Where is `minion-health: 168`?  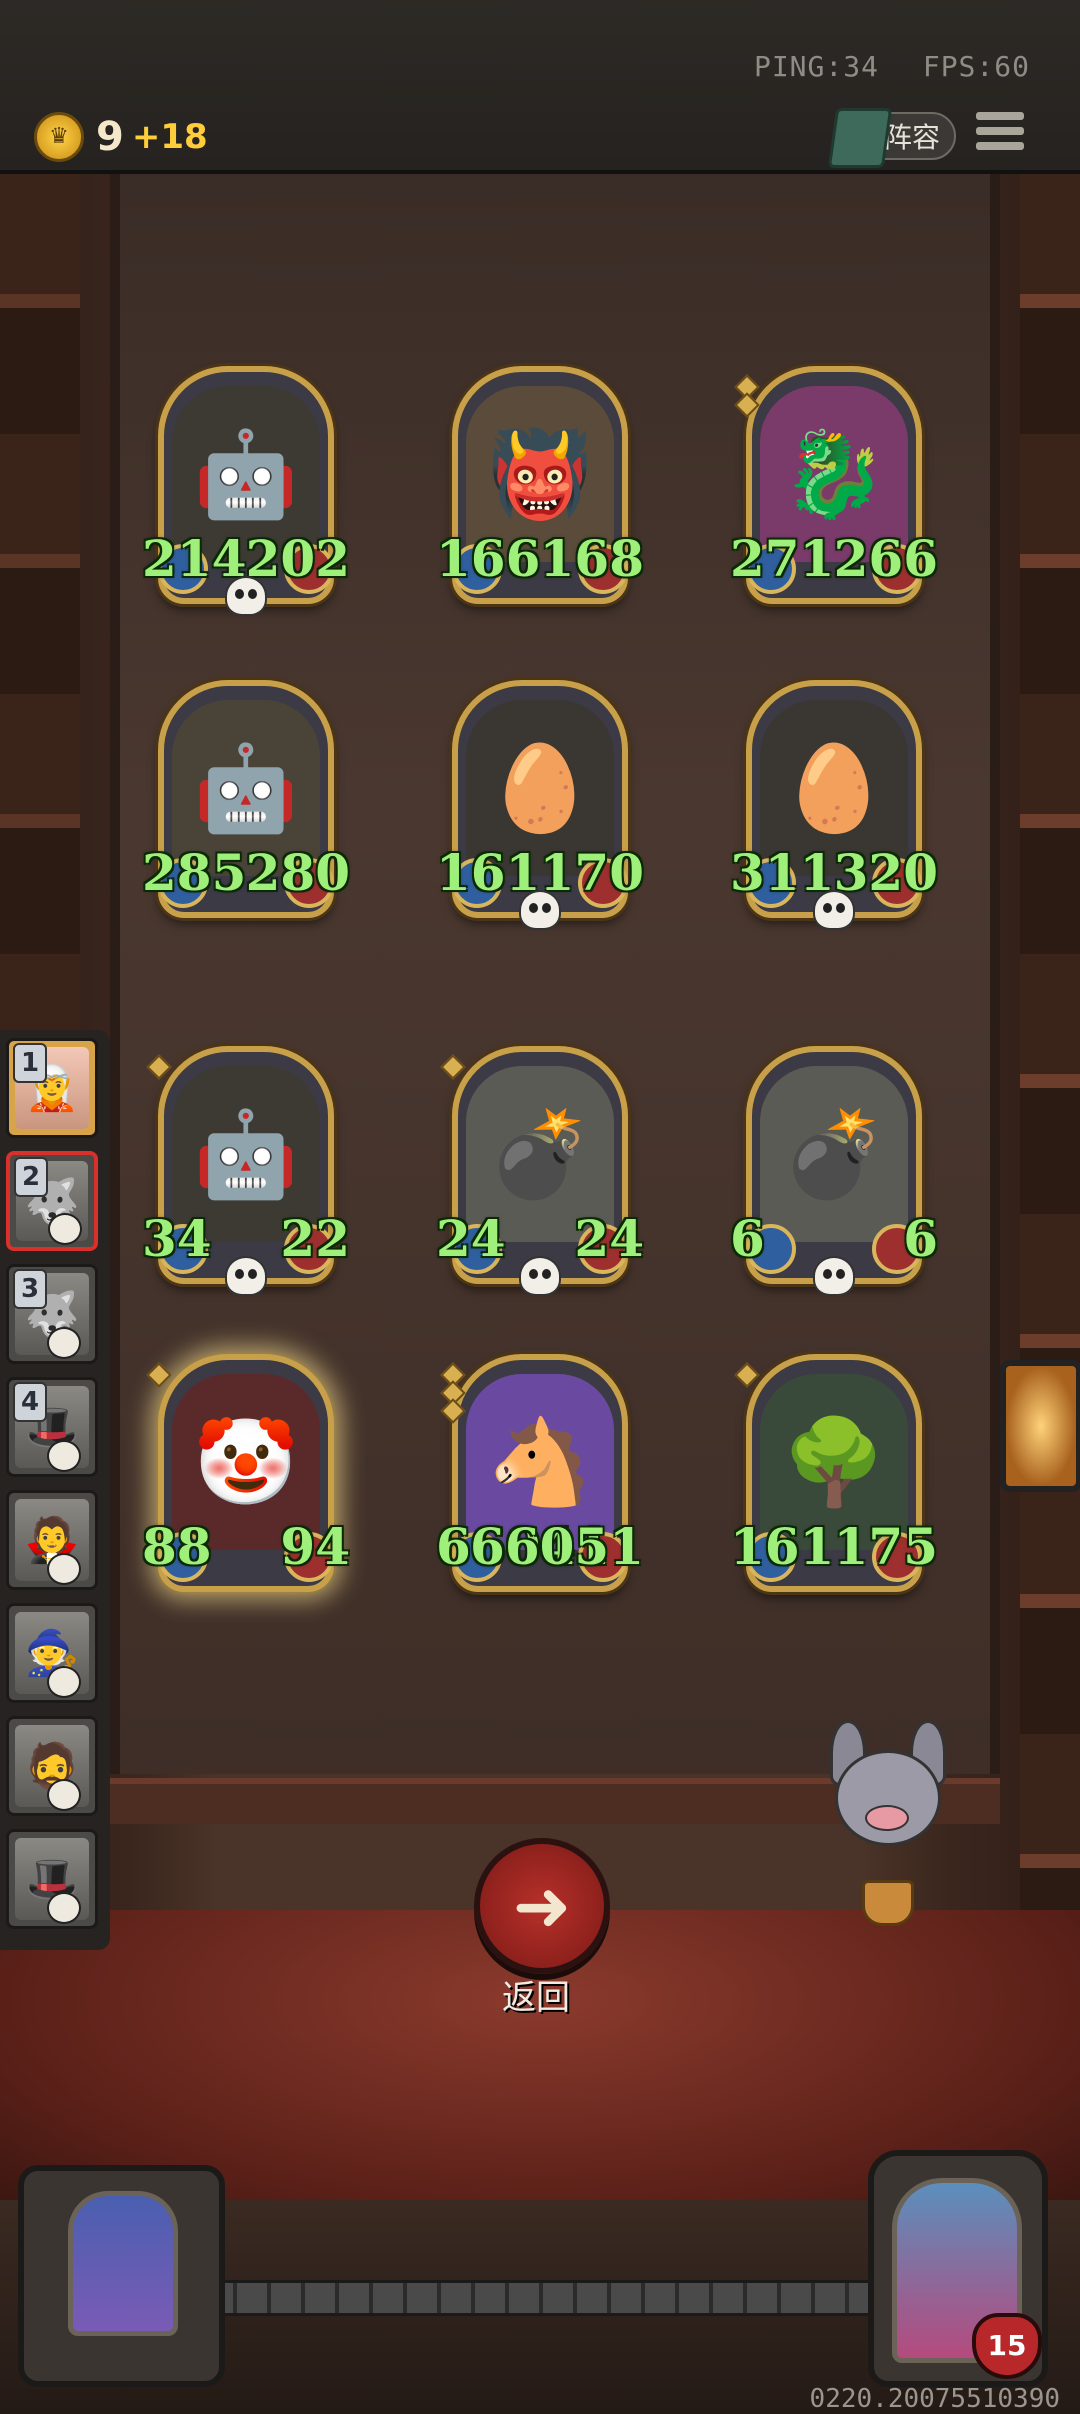
minion-health: 168 is located at coordinates (591, 558).